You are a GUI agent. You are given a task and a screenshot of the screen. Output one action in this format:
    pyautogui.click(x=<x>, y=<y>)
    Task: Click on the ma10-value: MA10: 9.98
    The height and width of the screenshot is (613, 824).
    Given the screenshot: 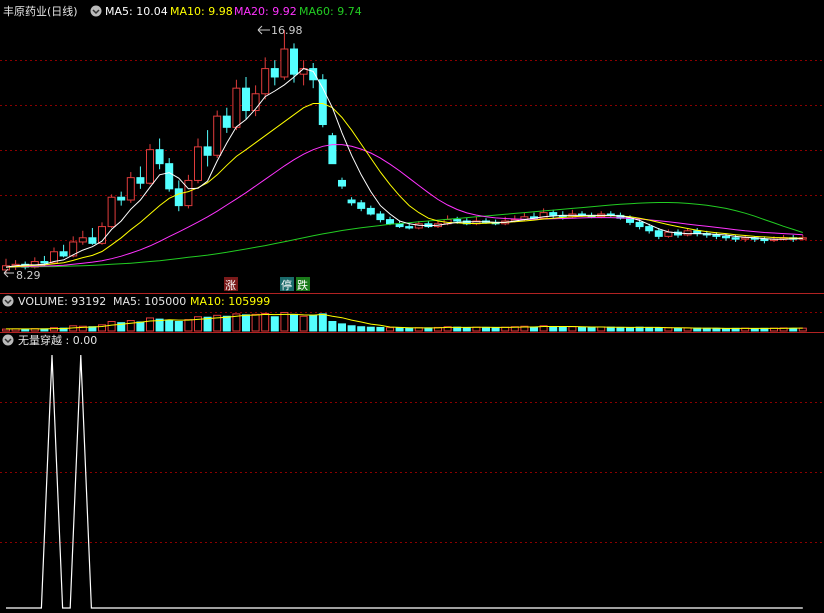 What is the action you would take?
    pyautogui.click(x=201, y=11)
    